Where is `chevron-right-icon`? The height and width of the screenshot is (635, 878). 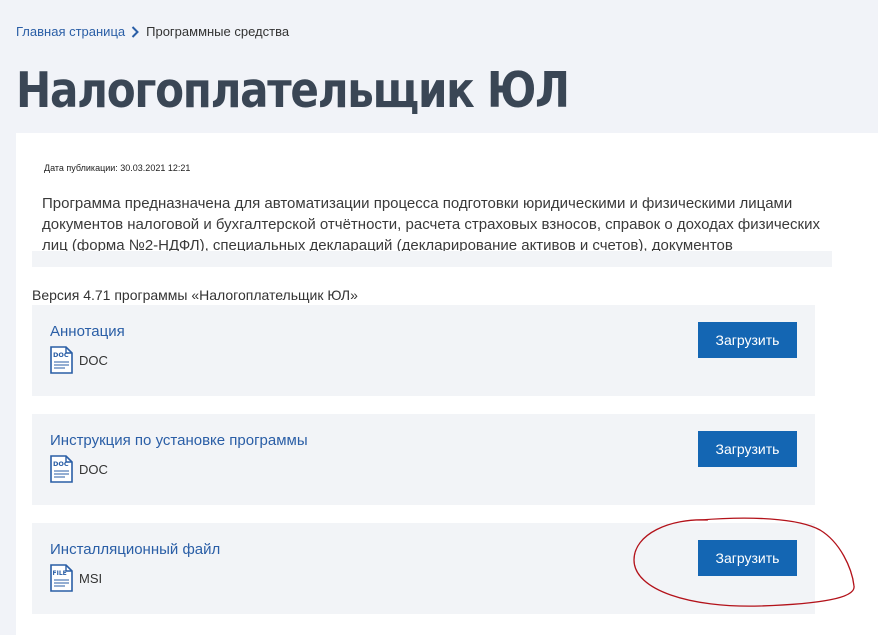 chevron-right-icon is located at coordinates (135, 31).